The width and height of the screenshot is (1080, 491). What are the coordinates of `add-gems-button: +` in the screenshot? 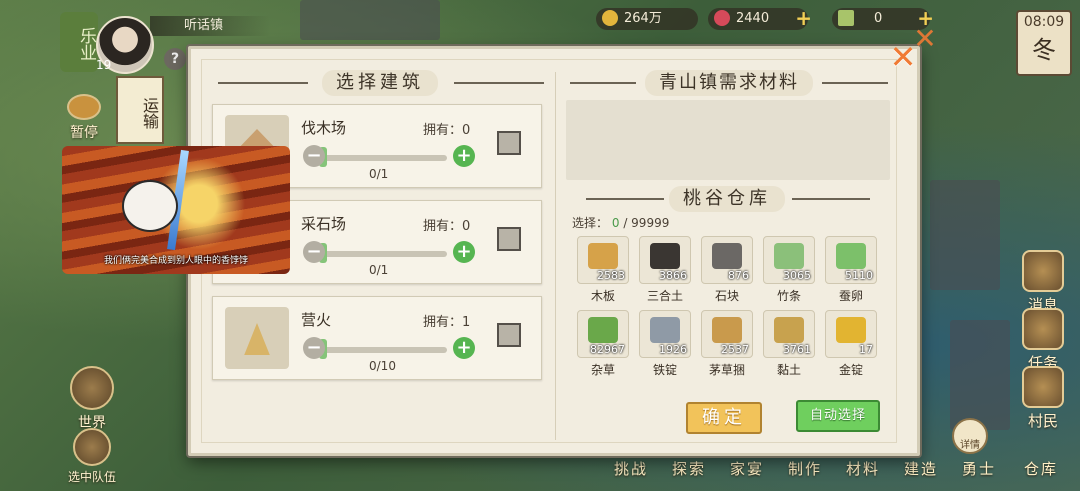 It's located at (803, 18).